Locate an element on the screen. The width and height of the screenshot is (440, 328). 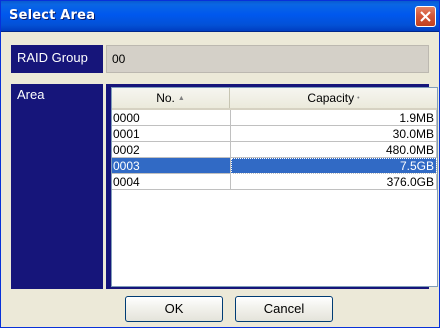
table-row: 0003 7.5GB is located at coordinates (274, 166).